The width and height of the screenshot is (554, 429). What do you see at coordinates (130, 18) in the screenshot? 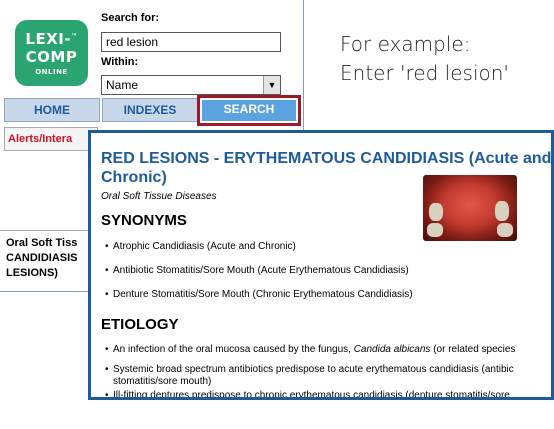
I see `search-for-label: Search for:` at bounding box center [130, 18].